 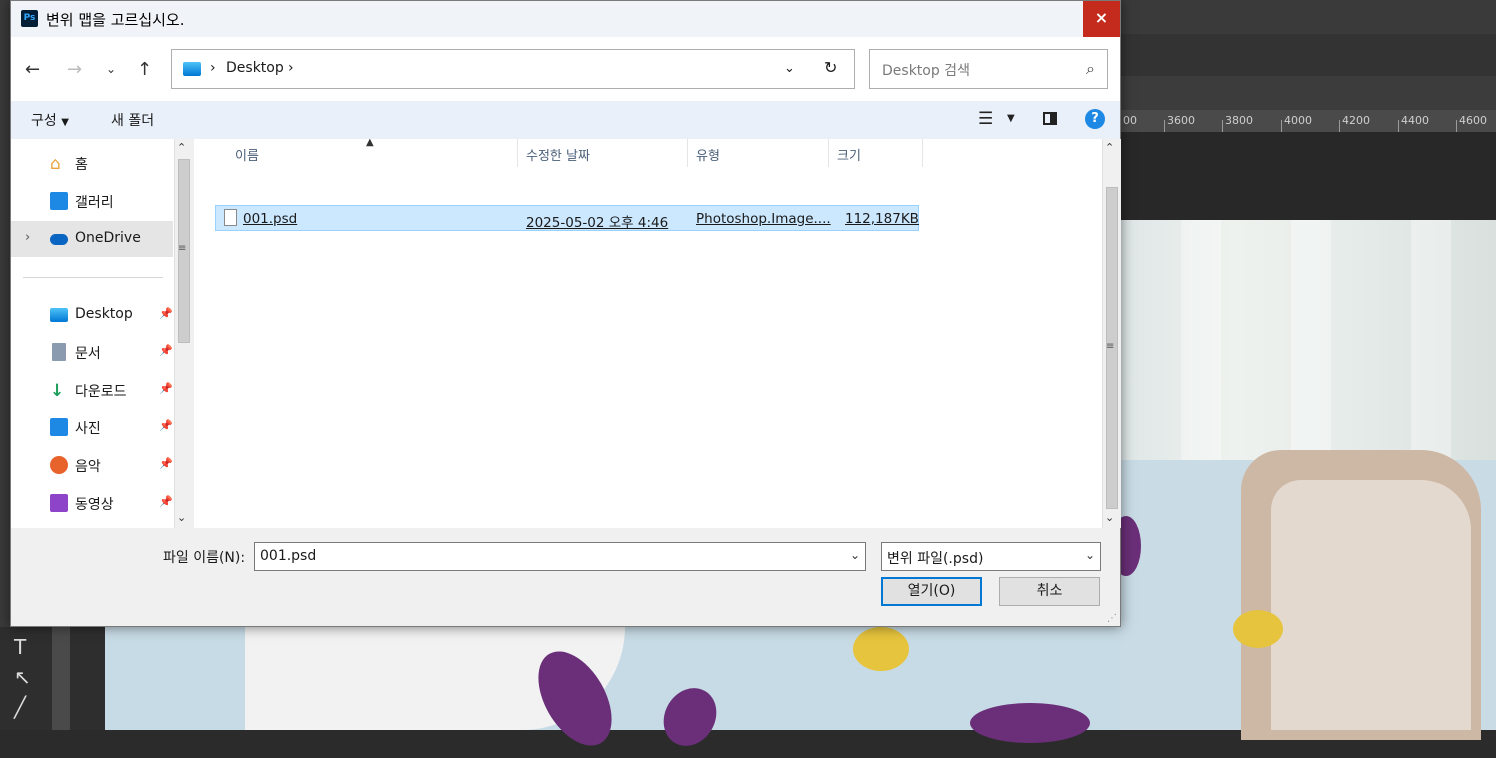 What do you see at coordinates (372, 153) in the screenshot?
I see `column-header-name: 이름` at bounding box center [372, 153].